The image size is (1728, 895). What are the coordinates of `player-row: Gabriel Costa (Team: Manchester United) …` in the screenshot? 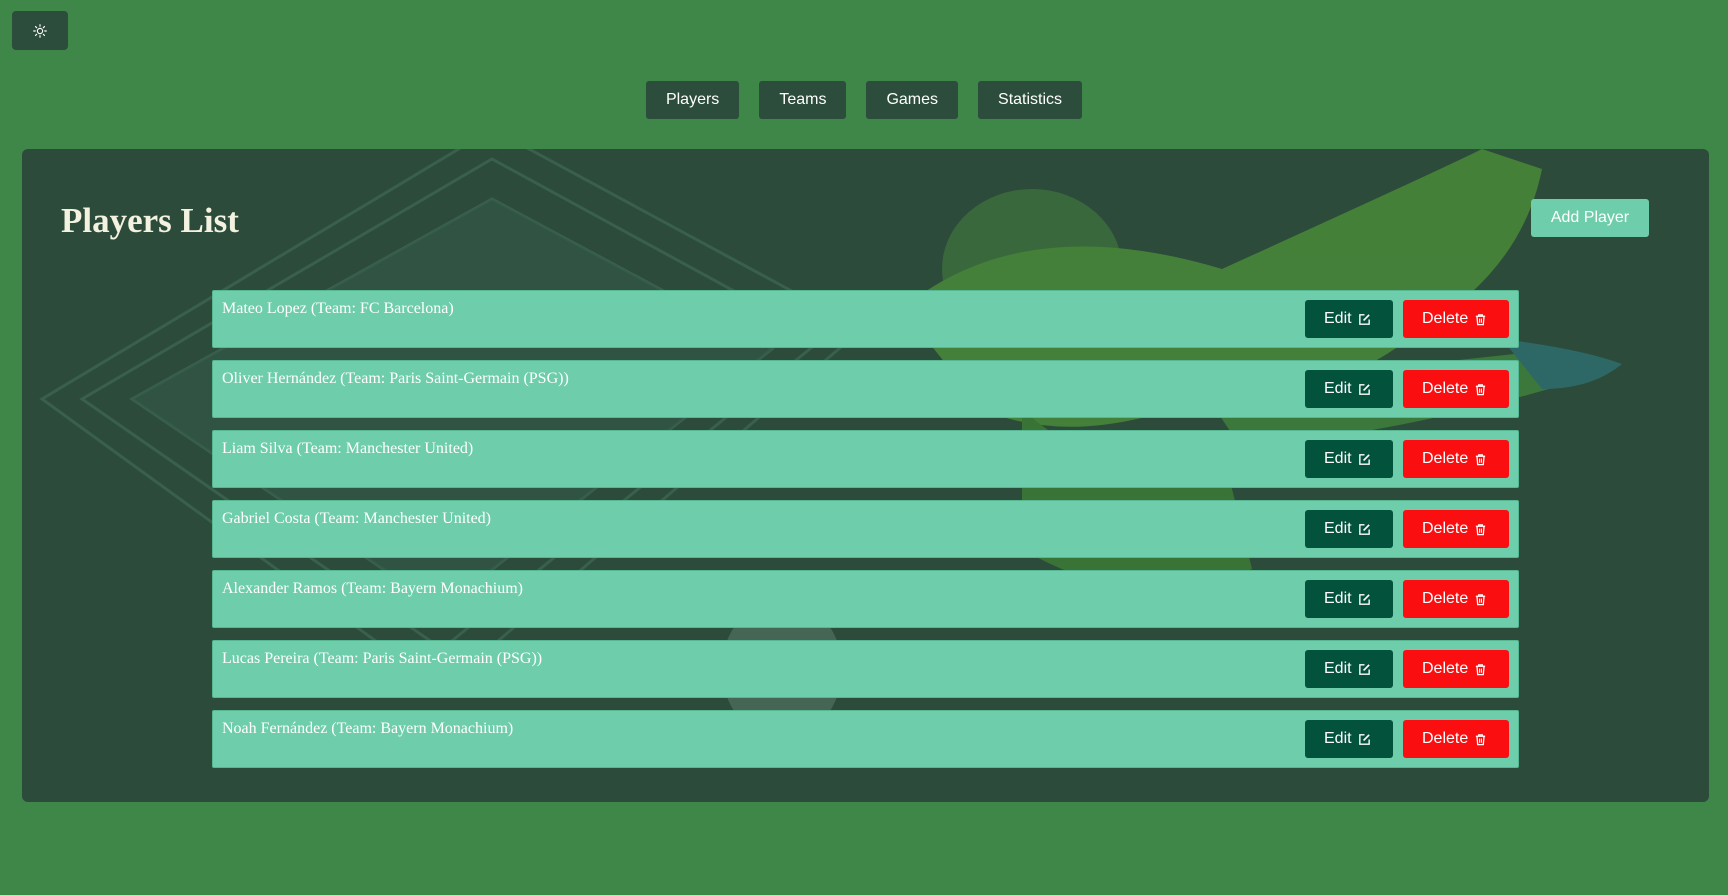 It's located at (865, 529).